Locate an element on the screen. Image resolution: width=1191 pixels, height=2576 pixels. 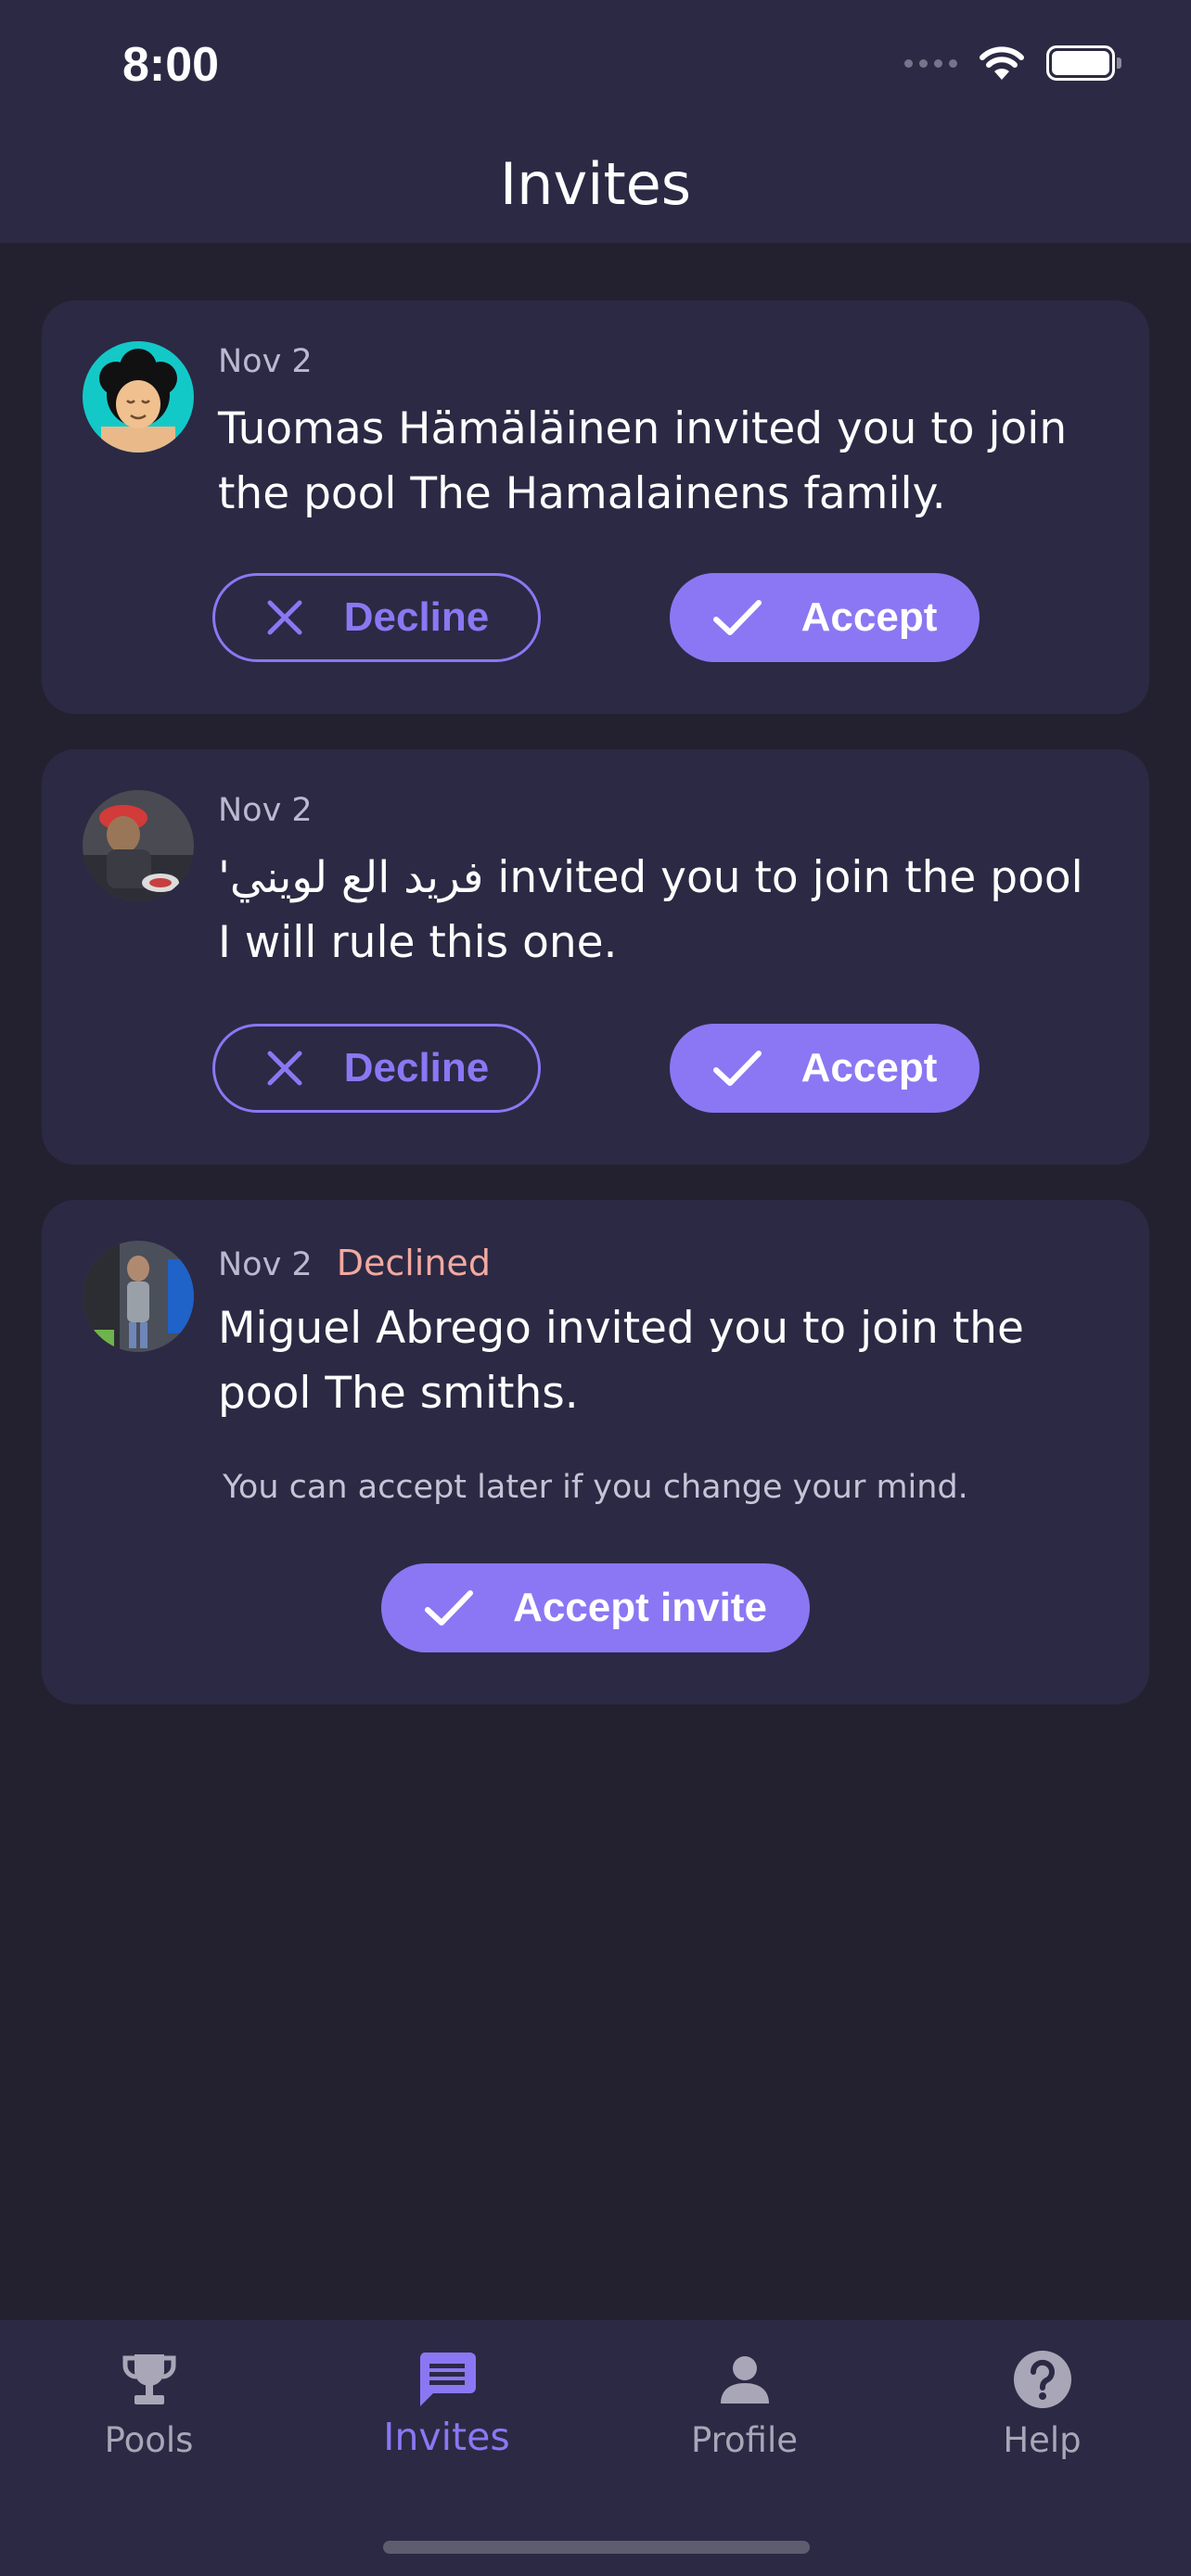
page-title: Invites is located at coordinates (595, 184).